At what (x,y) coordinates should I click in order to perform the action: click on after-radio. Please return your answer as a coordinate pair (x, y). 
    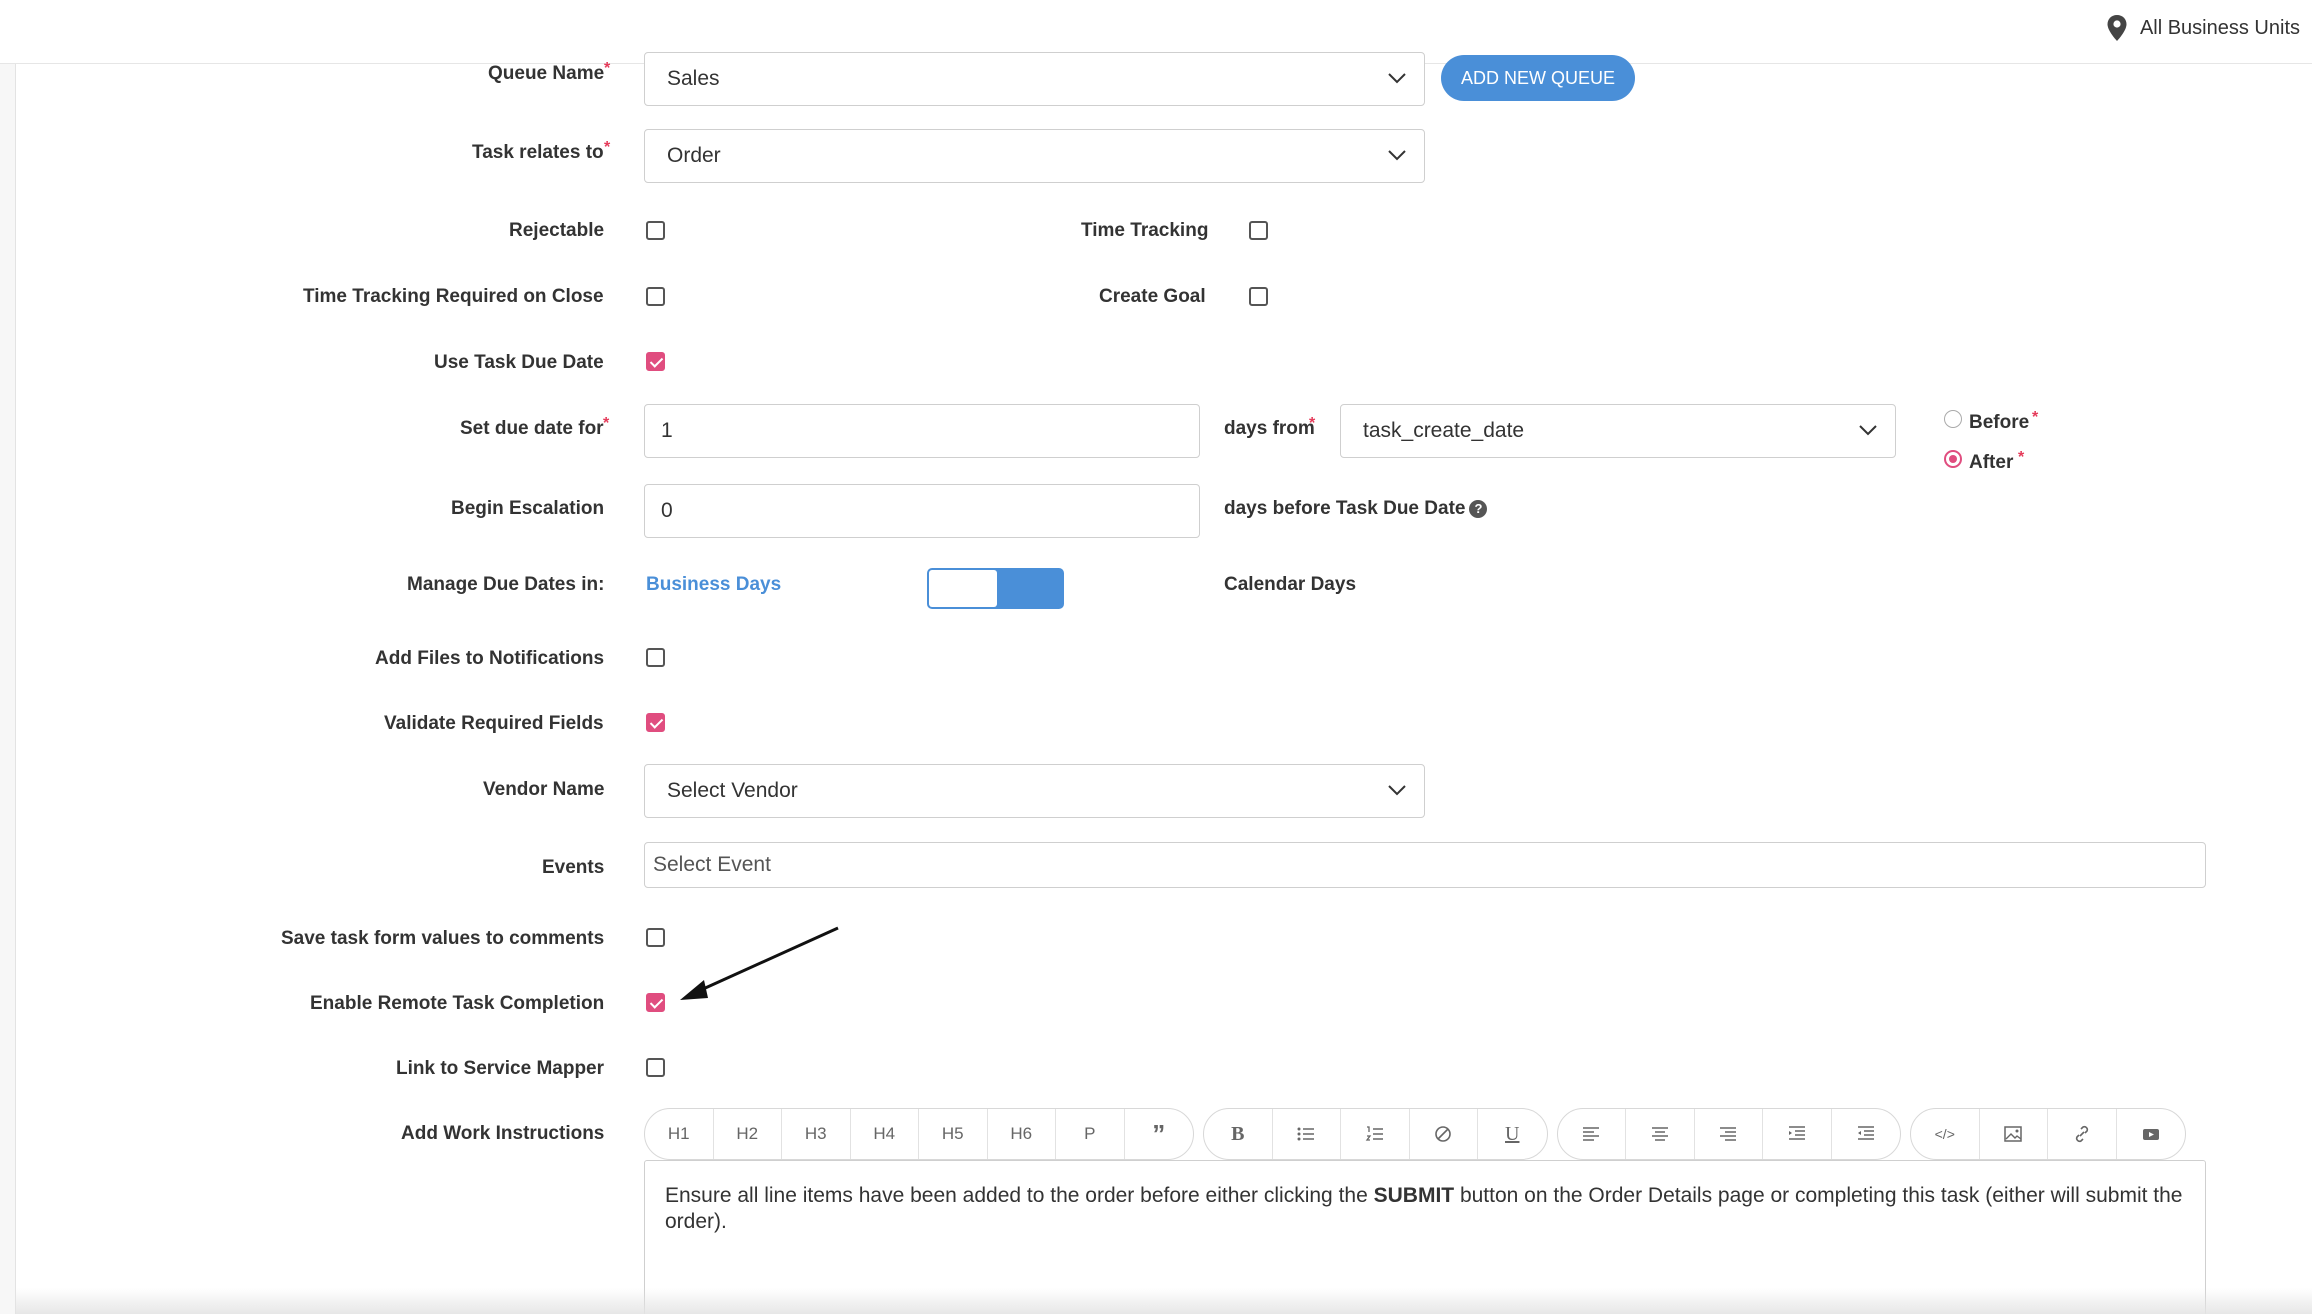
    Looking at the image, I should click on (1953, 459).